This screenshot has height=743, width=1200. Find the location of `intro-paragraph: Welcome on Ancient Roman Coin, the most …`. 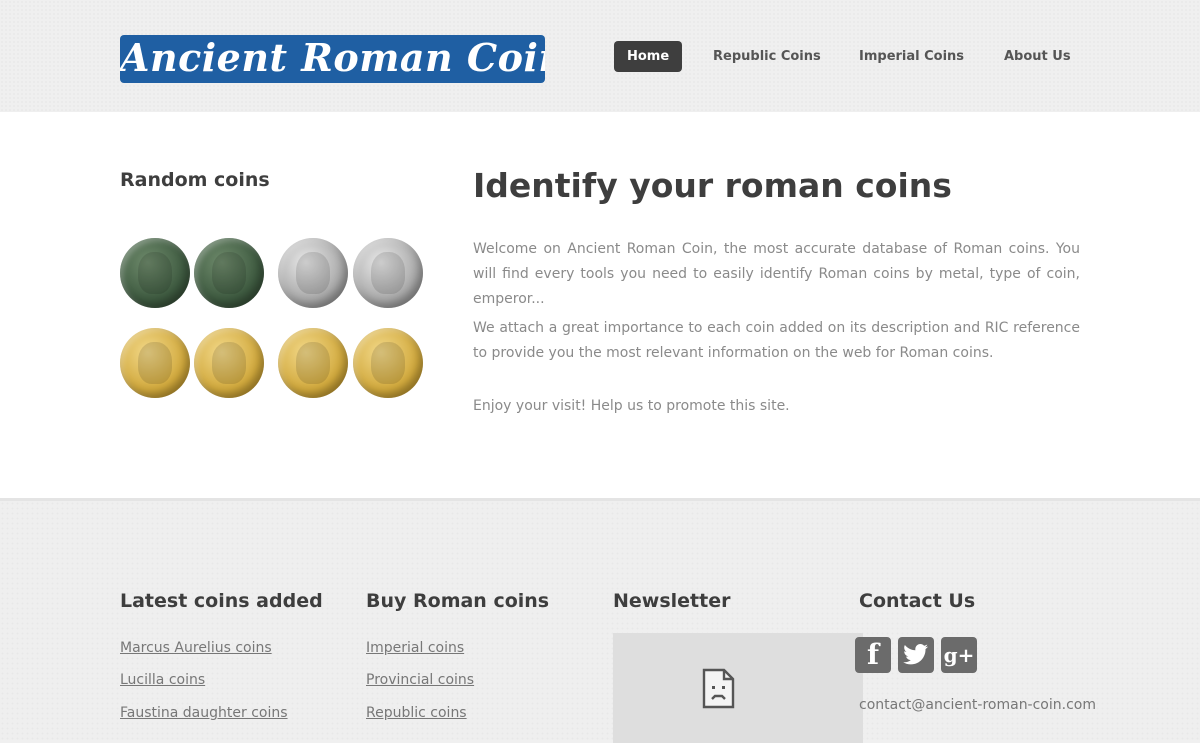

intro-paragraph: Welcome on Ancient Roman Coin, the most … is located at coordinates (776, 274).